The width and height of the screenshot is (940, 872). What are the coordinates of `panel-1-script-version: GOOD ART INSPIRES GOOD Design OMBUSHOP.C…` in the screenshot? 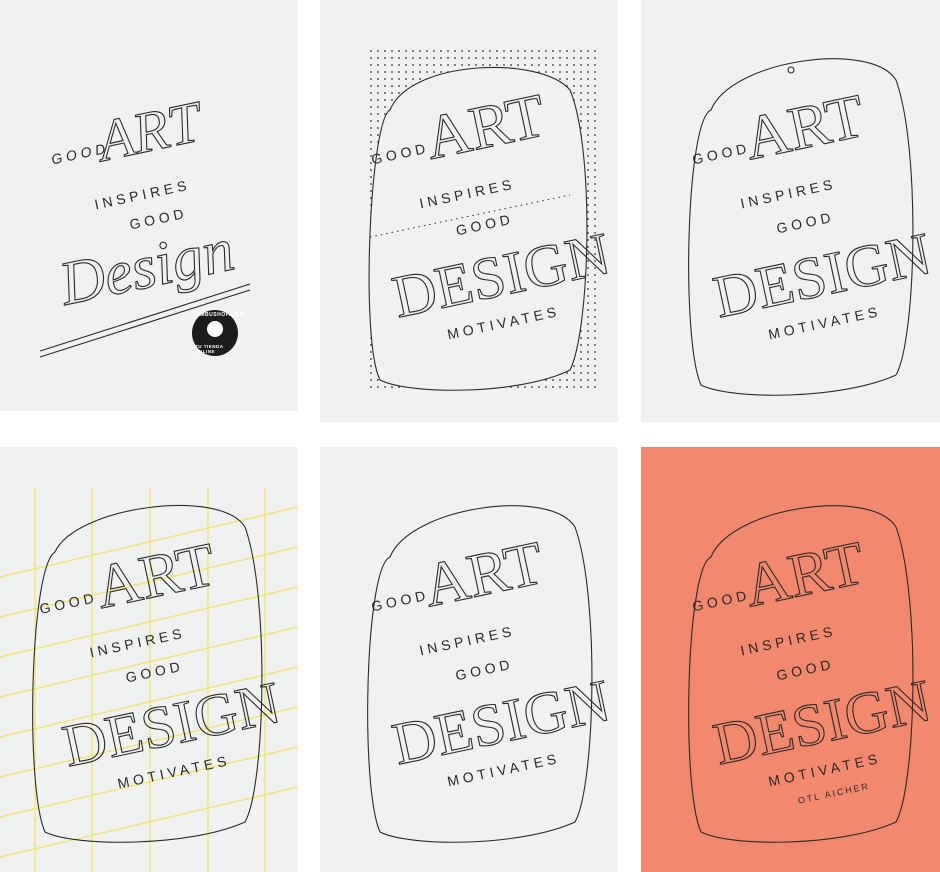 It's located at (149, 205).